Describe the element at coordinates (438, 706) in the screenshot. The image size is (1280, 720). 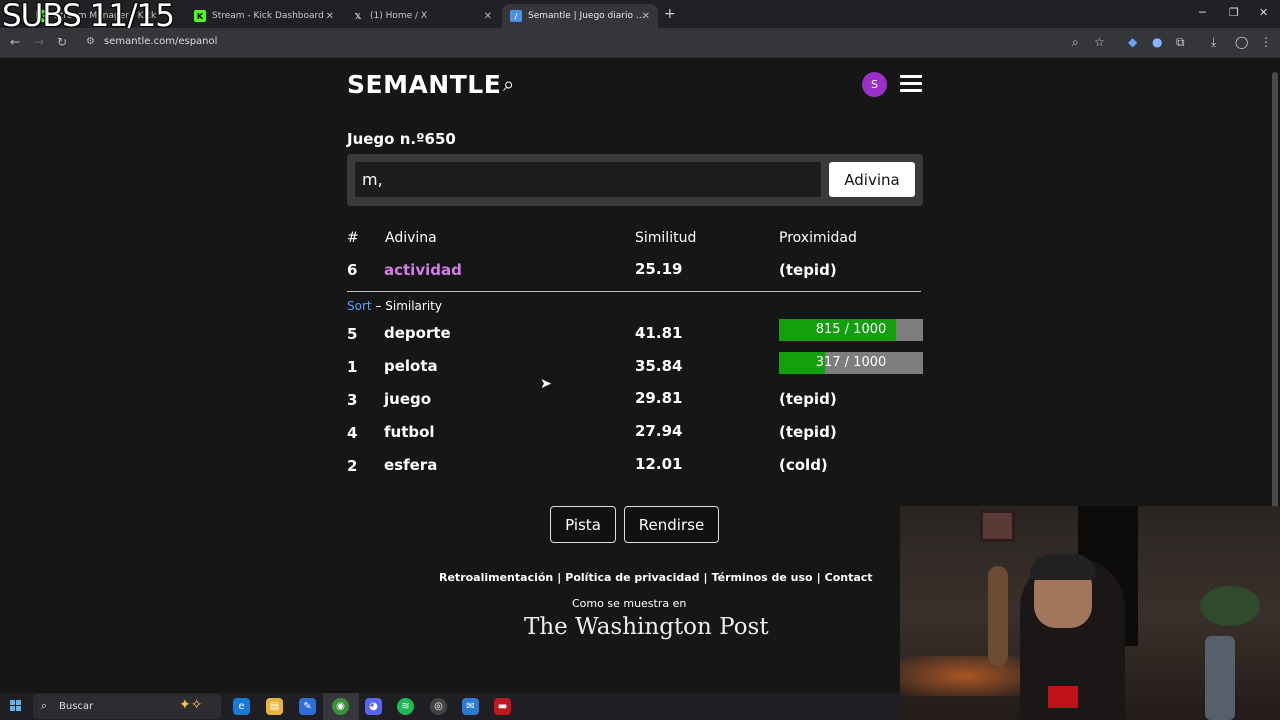
I see `obs-icon: ◎` at that location.